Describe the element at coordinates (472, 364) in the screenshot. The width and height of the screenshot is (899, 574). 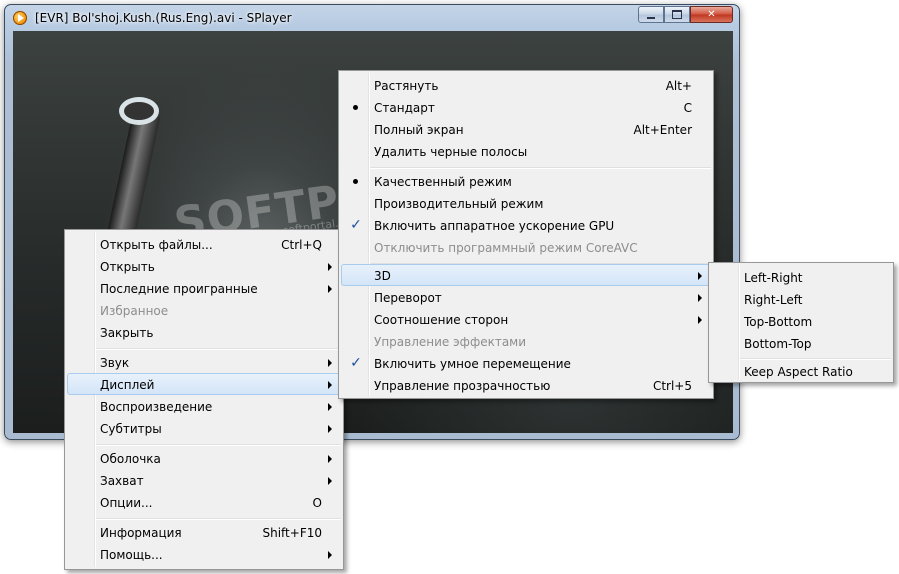
I see `menu-item-label: Включить умное перемещение` at that location.